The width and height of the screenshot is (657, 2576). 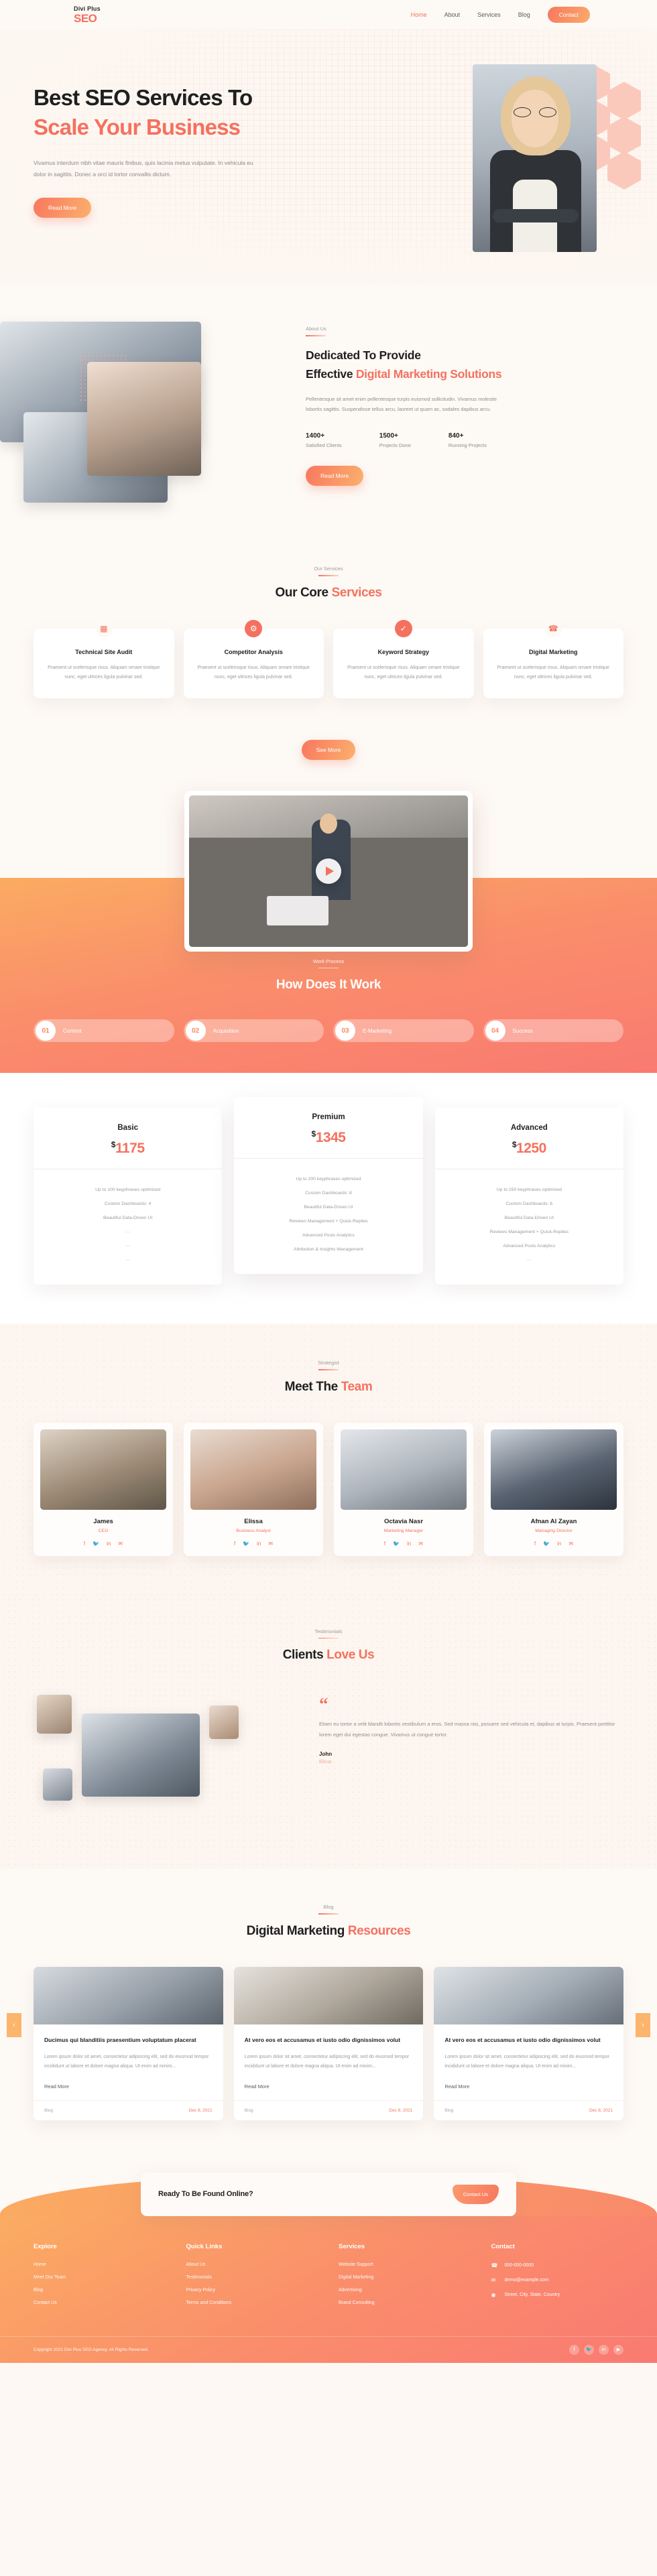 I want to click on footer-link: Meet Our Team, so click(x=100, y=2277).